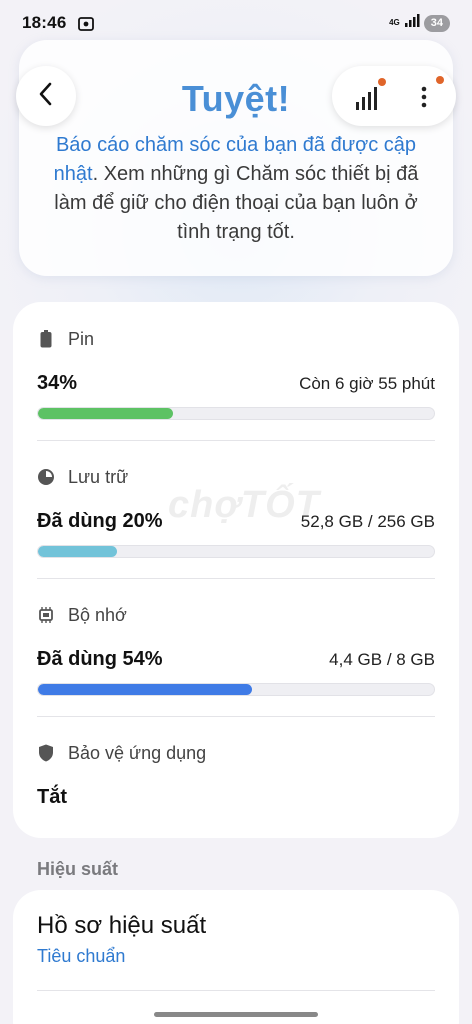  Describe the element at coordinates (394, 22) in the screenshot. I see `network-type: 4G` at that location.